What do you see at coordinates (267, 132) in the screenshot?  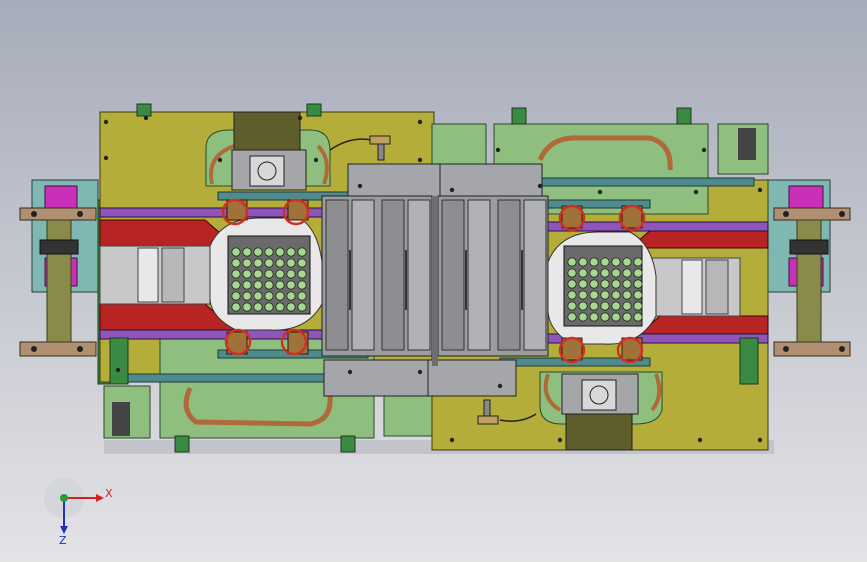 I see `left-top-dark-block` at bounding box center [267, 132].